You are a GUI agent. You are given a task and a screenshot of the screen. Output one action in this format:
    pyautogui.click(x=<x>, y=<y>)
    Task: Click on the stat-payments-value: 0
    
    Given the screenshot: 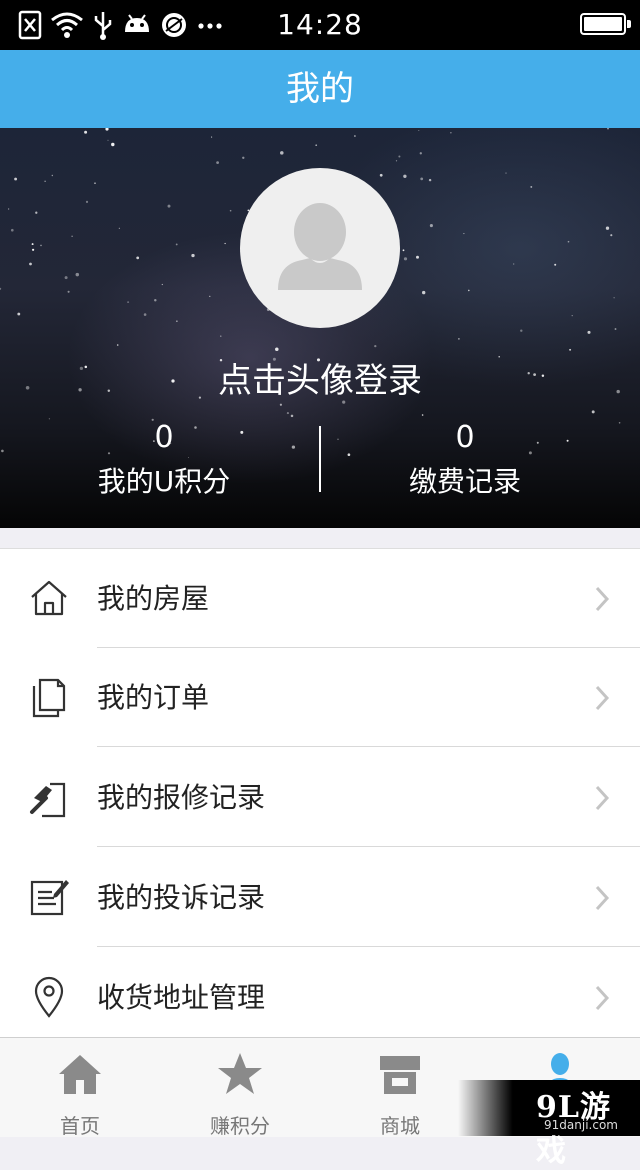 What is the action you would take?
    pyautogui.click(x=465, y=437)
    